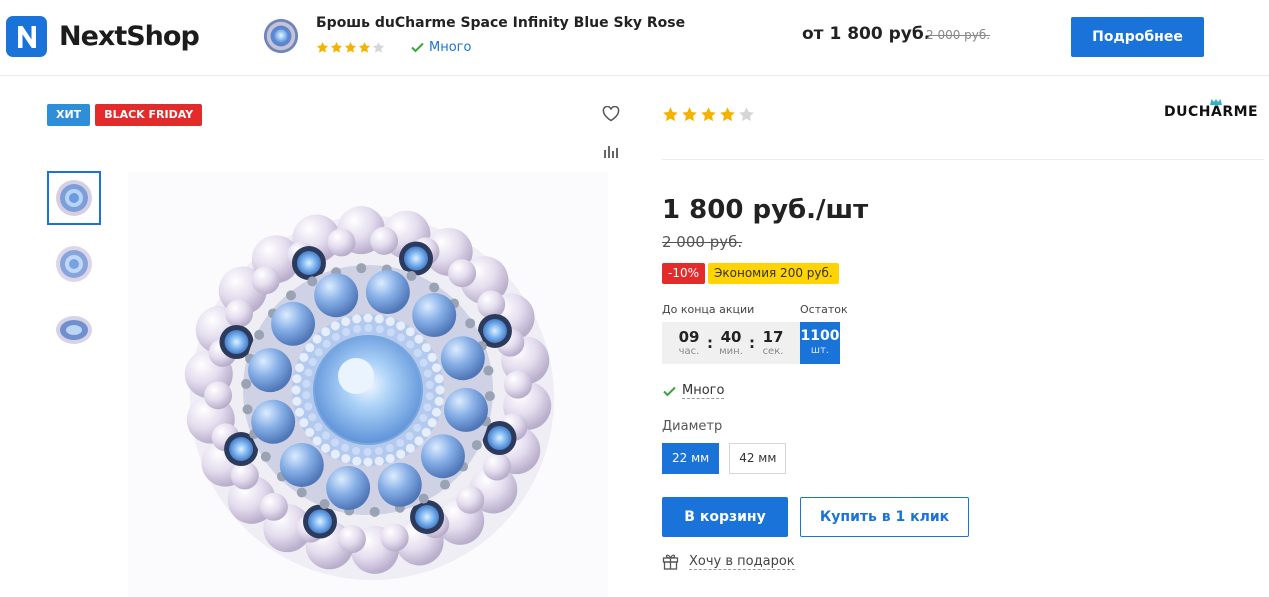 This screenshot has width=1269, height=597. What do you see at coordinates (773, 336) in the screenshot?
I see `timer-seconds-value: 17` at bounding box center [773, 336].